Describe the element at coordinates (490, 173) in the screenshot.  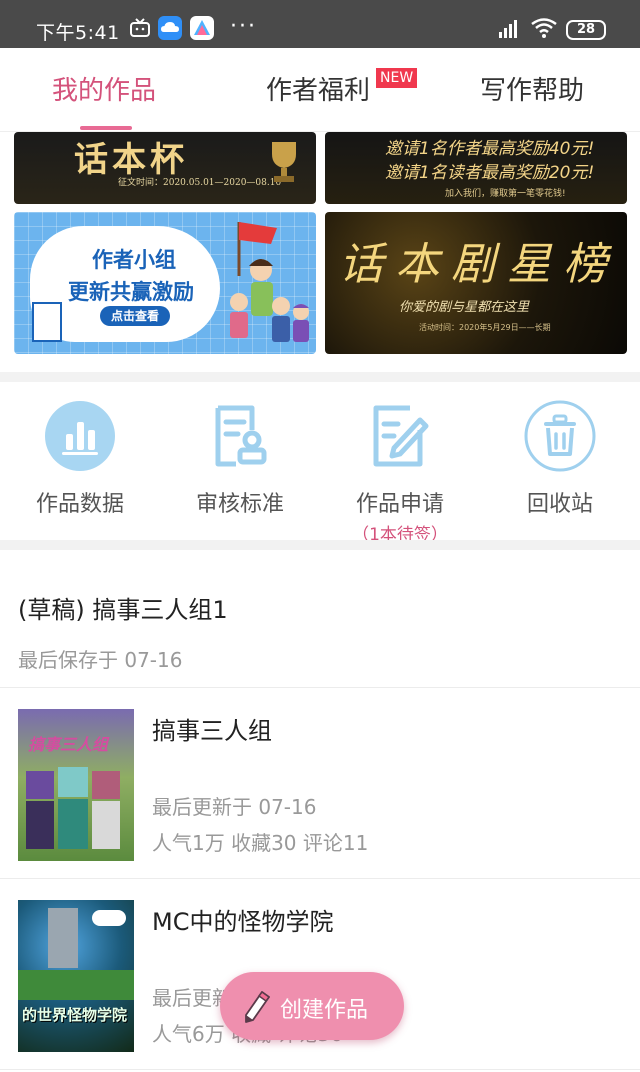
I see `banner-line-2: 邀请1名读者最高奖励20元!` at that location.